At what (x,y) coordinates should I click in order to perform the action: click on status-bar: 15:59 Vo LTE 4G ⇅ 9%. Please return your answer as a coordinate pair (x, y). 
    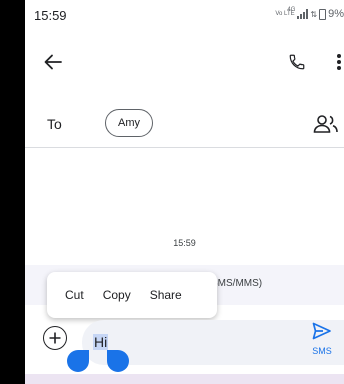
    Looking at the image, I should click on (184, 15).